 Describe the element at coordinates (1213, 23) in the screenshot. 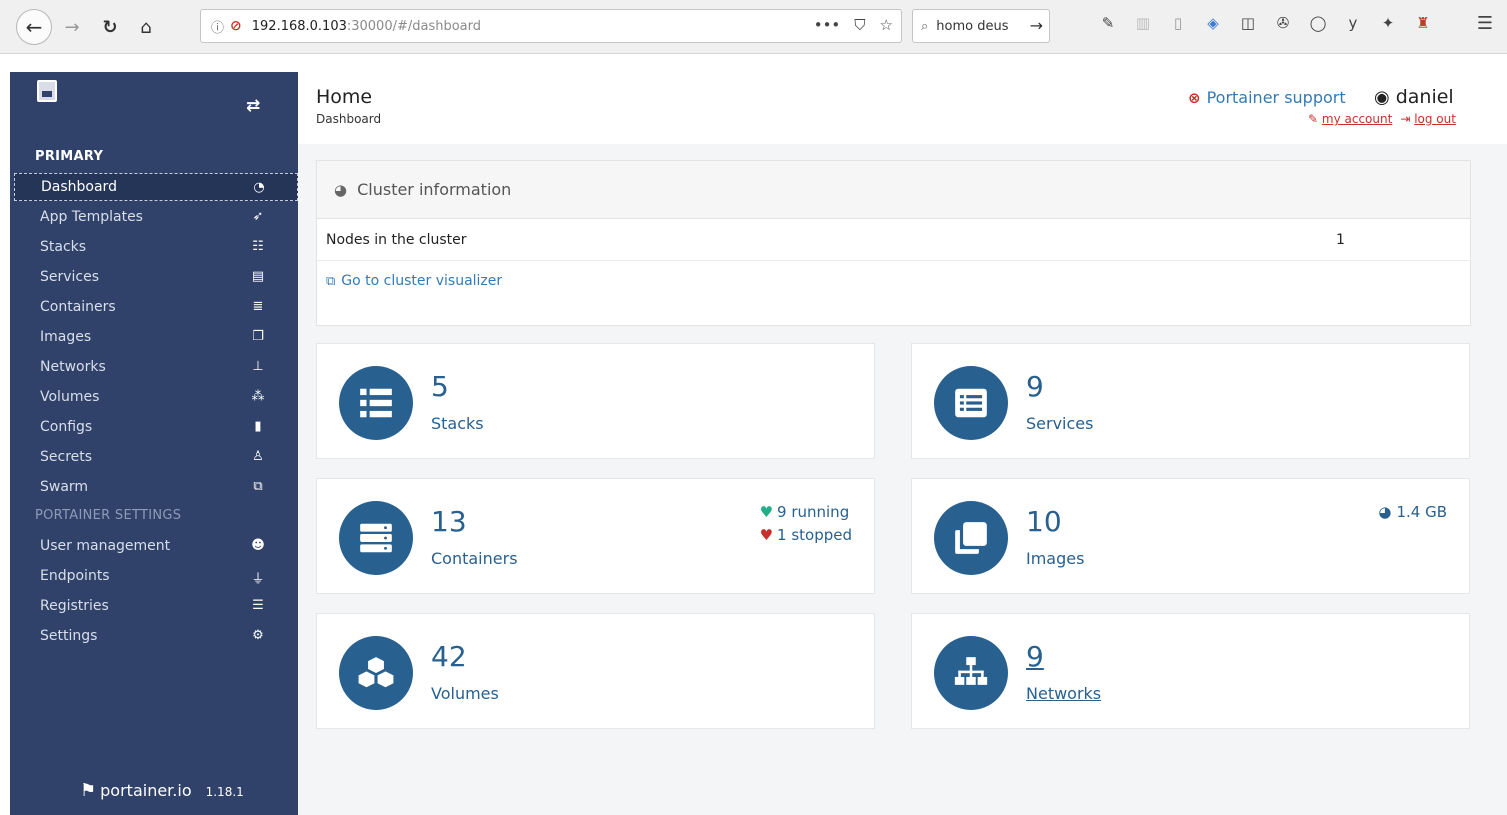

I see `extension-2-icon: ◈` at that location.